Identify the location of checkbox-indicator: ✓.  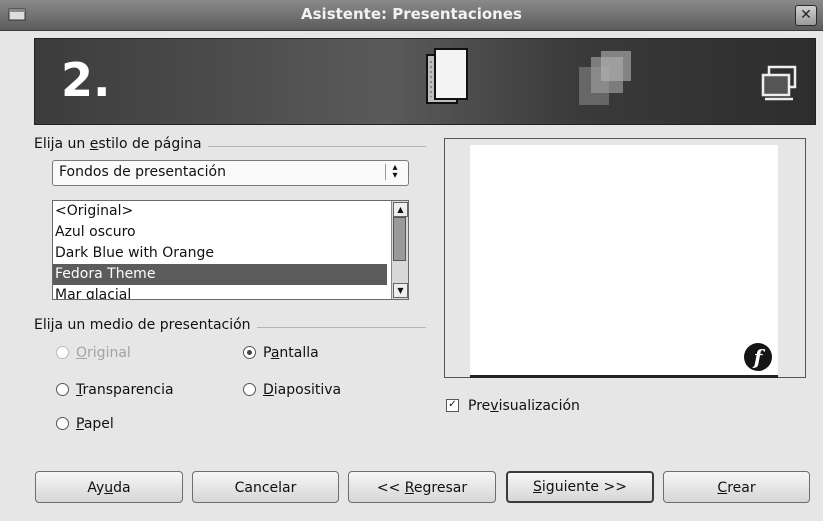
(452, 405).